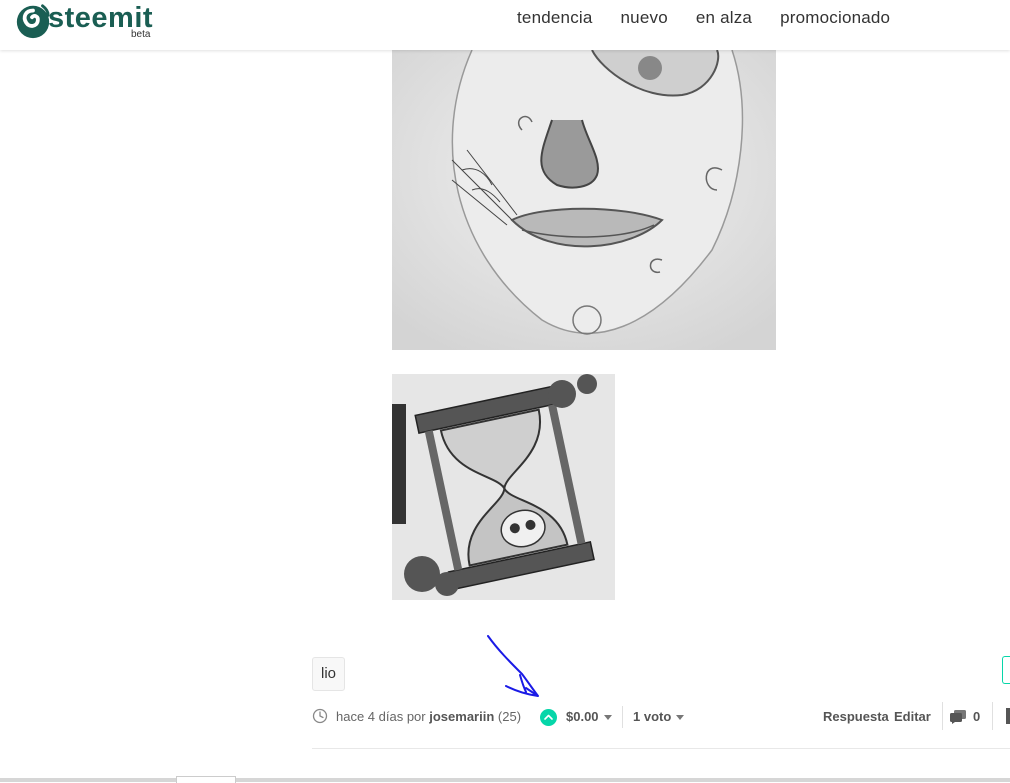 This screenshot has height=783, width=1010. I want to click on payout-value: $0.00, so click(582, 716).